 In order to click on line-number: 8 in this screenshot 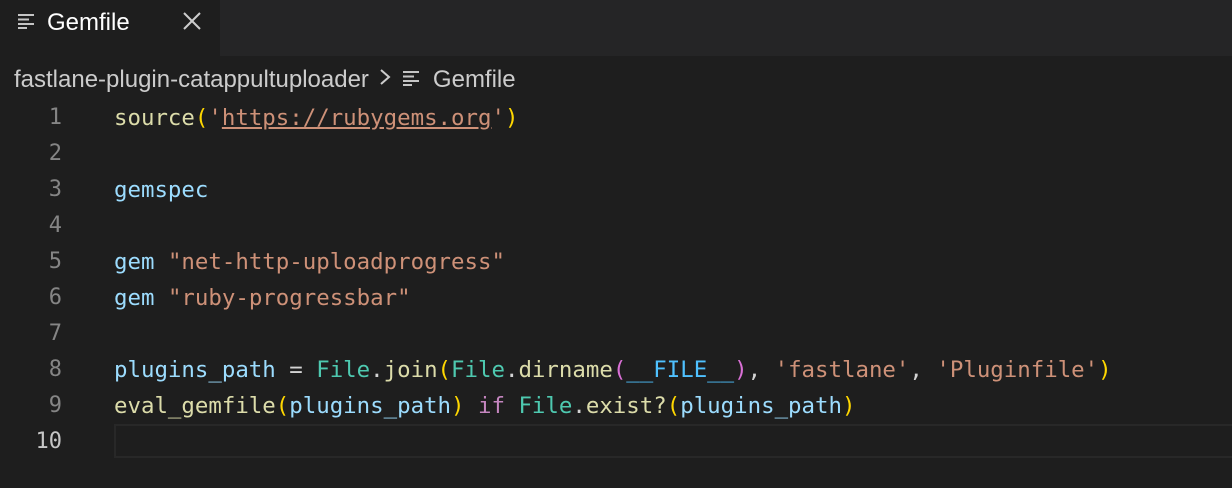, I will do `click(55, 369)`.